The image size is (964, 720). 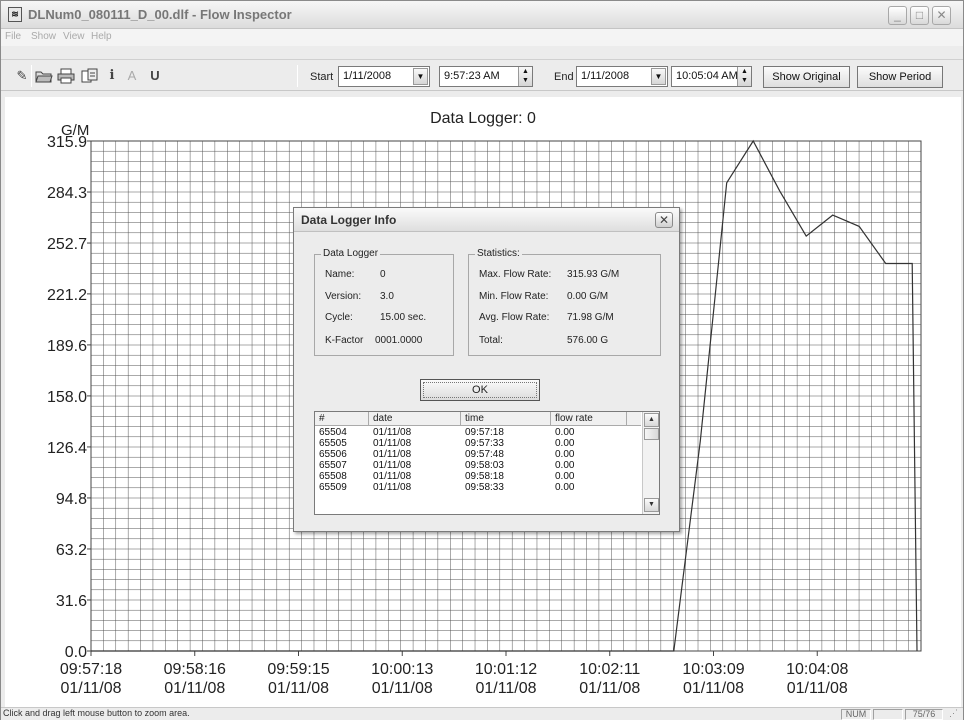 I want to click on table-scrollbar: ▲ ▼, so click(x=650, y=463).